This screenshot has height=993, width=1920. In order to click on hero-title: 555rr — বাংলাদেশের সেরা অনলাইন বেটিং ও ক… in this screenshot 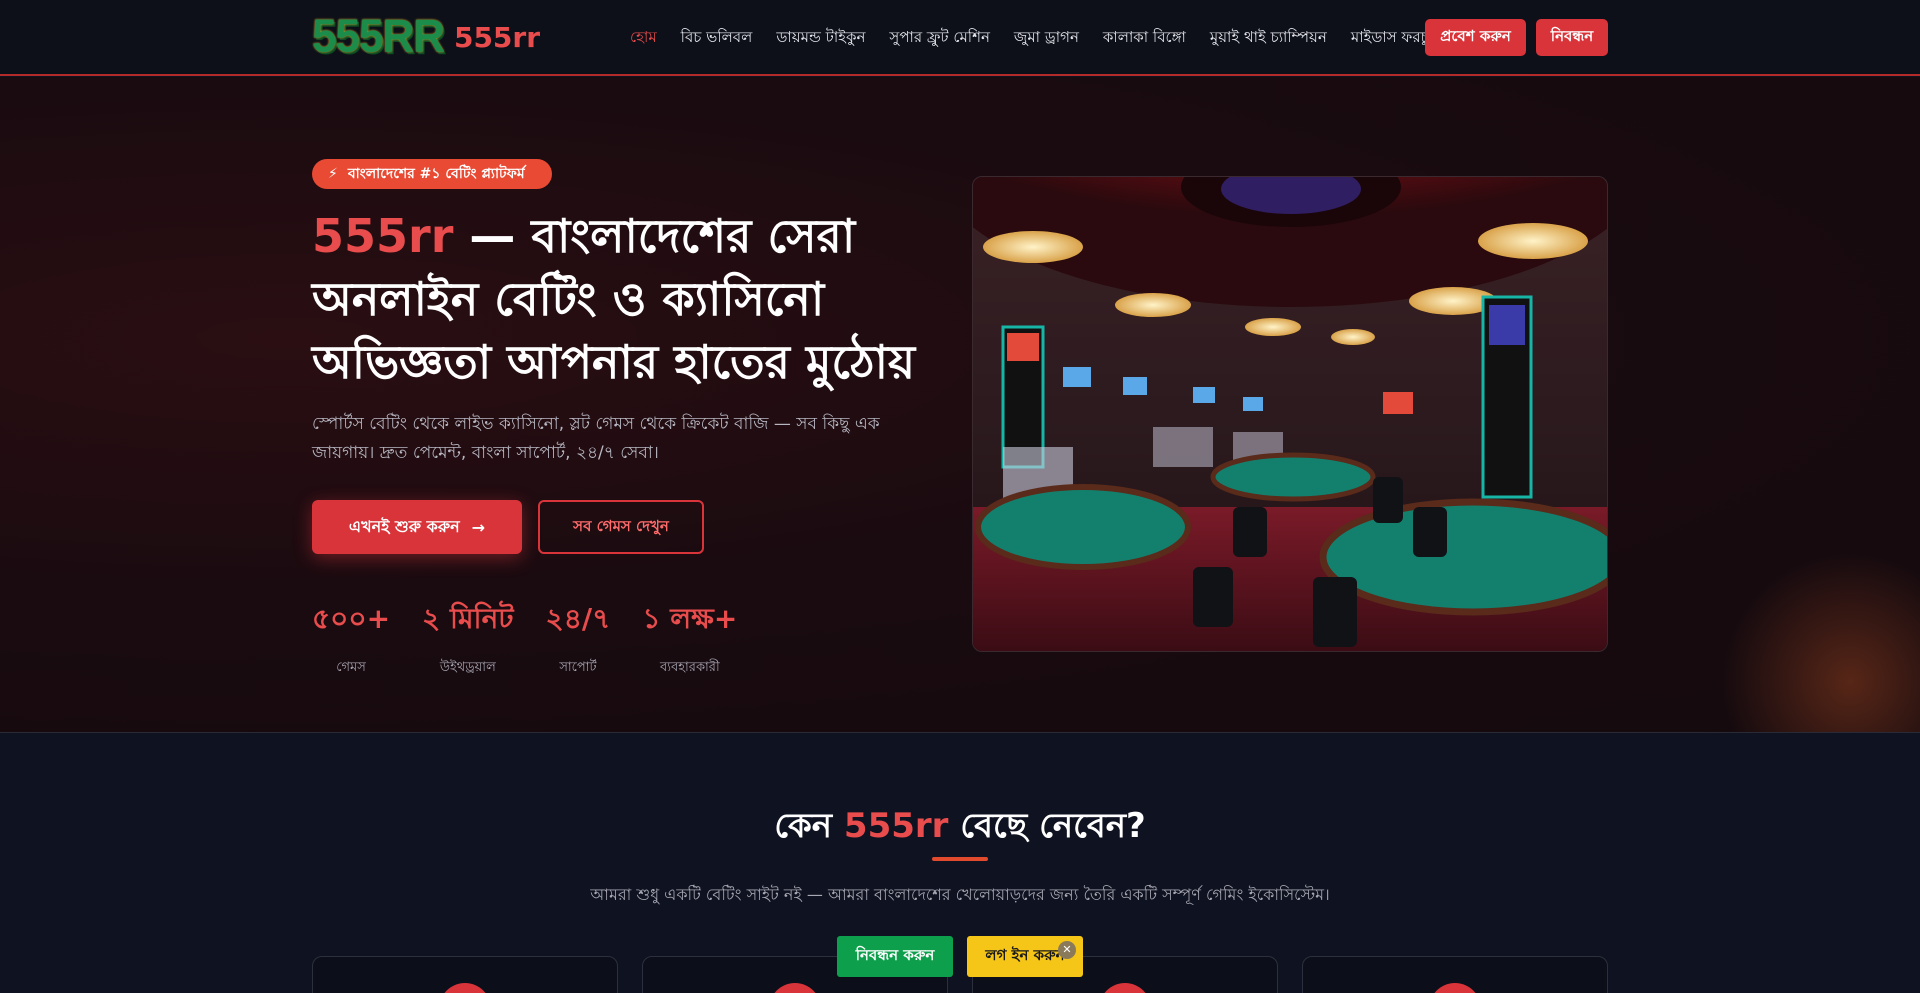, I will do `click(632, 299)`.